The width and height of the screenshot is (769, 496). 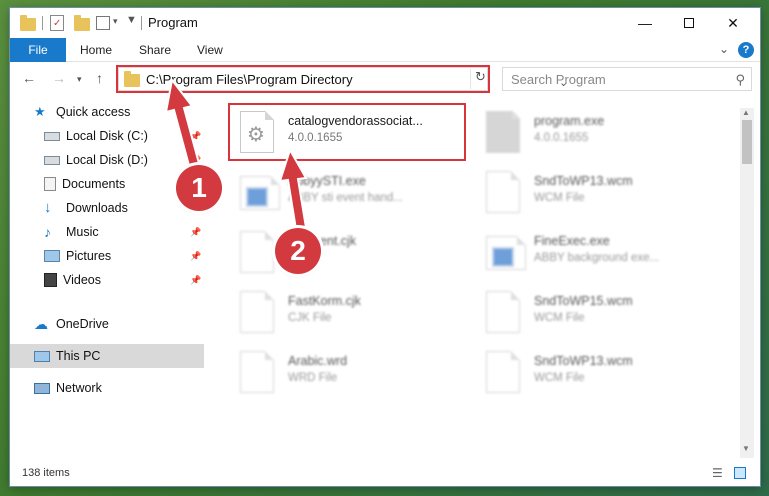 What do you see at coordinates (717, 473) in the screenshot?
I see `details-view-icon: ☰` at bounding box center [717, 473].